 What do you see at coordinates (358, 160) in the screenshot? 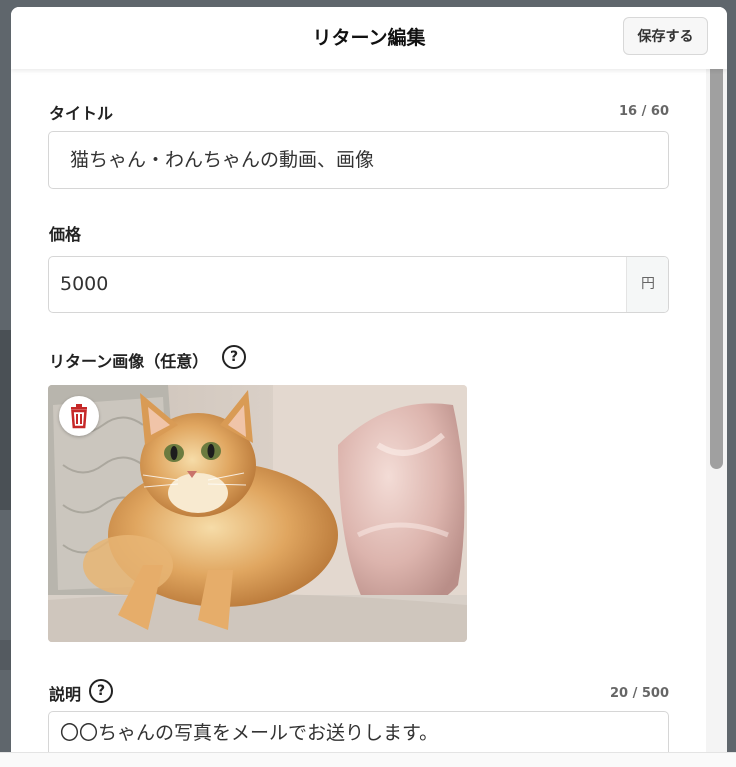
I see `title-input: 猫ちゃん・わんちゃんの動画、画像` at bounding box center [358, 160].